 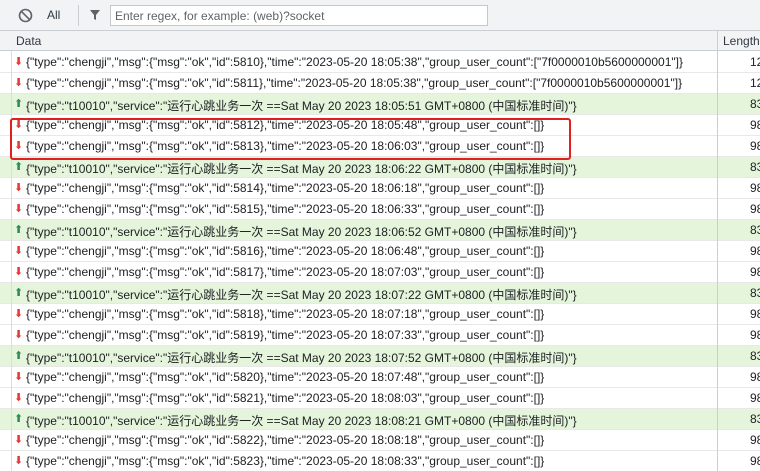 What do you see at coordinates (380, 41) in the screenshot?
I see `table-header: Data Length` at bounding box center [380, 41].